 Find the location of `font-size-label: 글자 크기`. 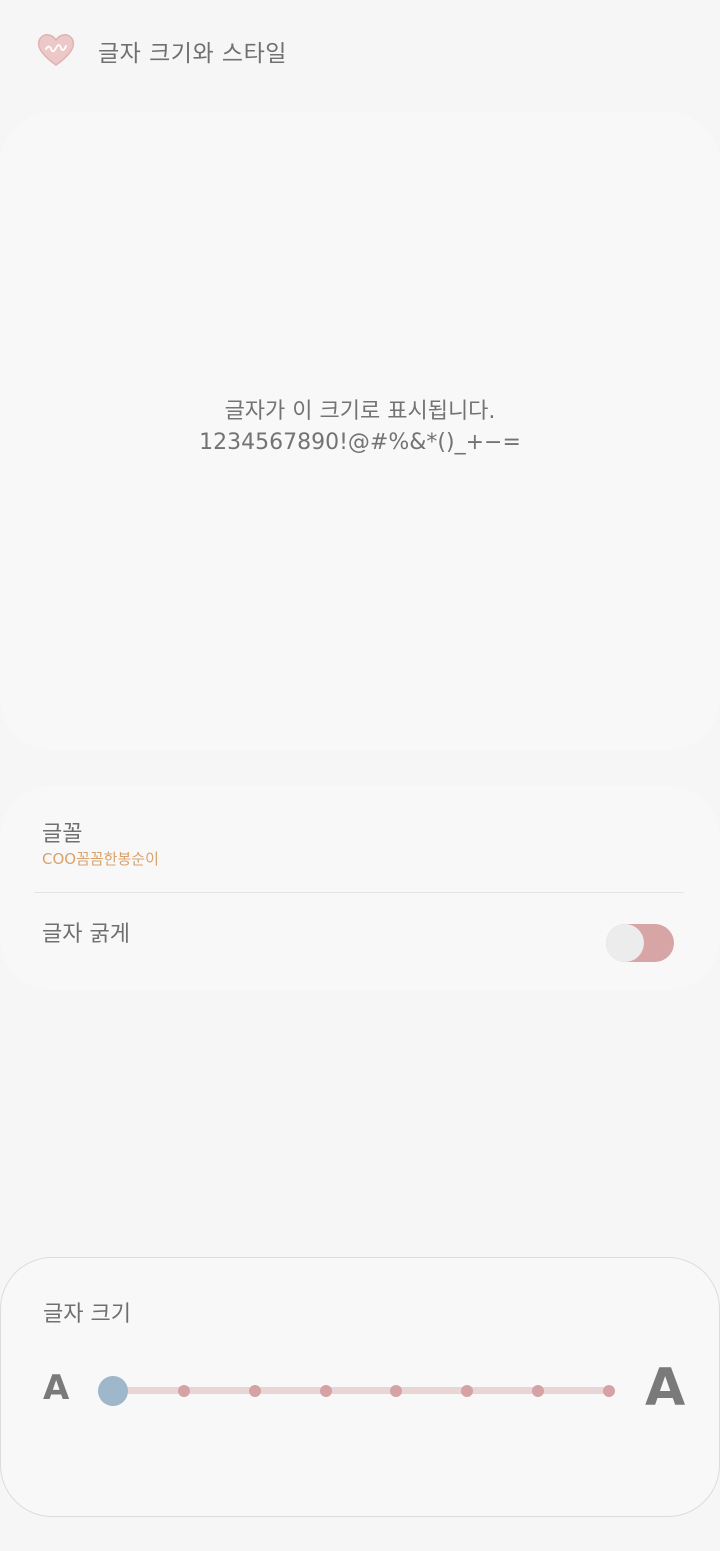

font-size-label: 글자 크기 is located at coordinates (87, 1314).